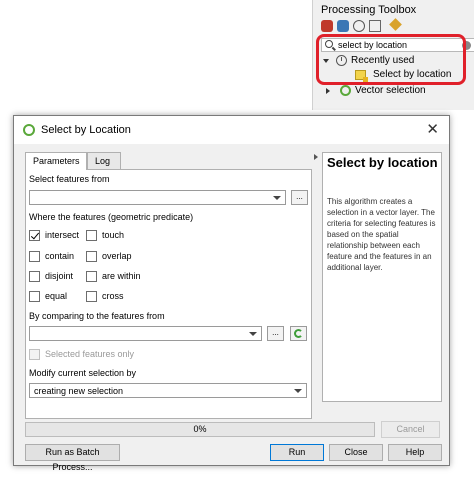 This screenshot has width=474, height=484. What do you see at coordinates (328, 90) in the screenshot?
I see `collapse-arrow-icon` at bounding box center [328, 90].